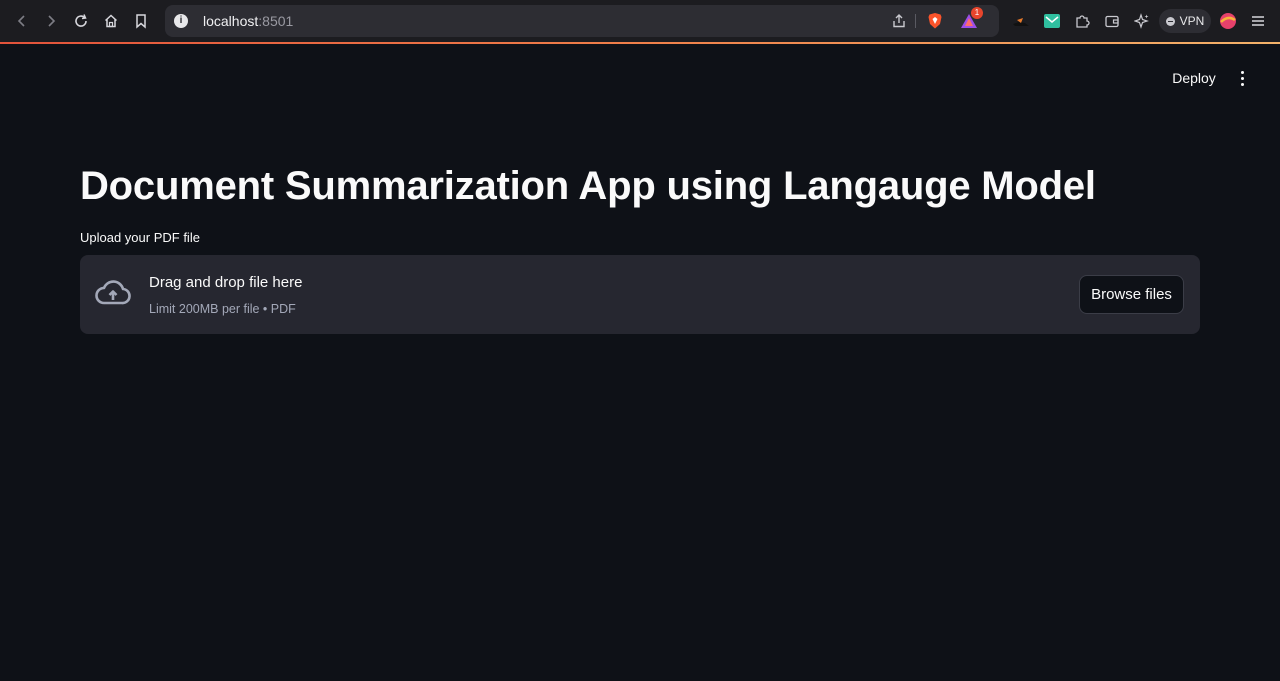 The width and height of the screenshot is (1280, 681). Describe the element at coordinates (276, 21) in the screenshot. I see `url-port: :8501` at that location.